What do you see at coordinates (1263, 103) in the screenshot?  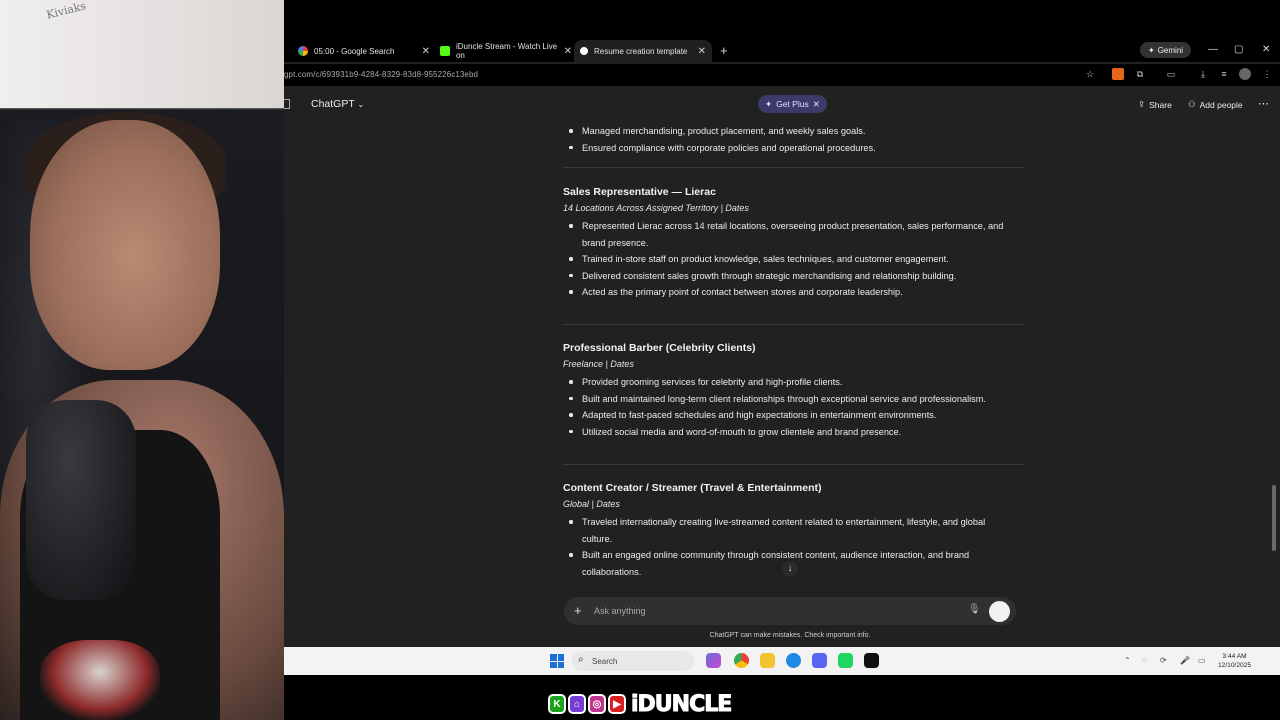 I see `more-options-icon: ⋯` at bounding box center [1263, 103].